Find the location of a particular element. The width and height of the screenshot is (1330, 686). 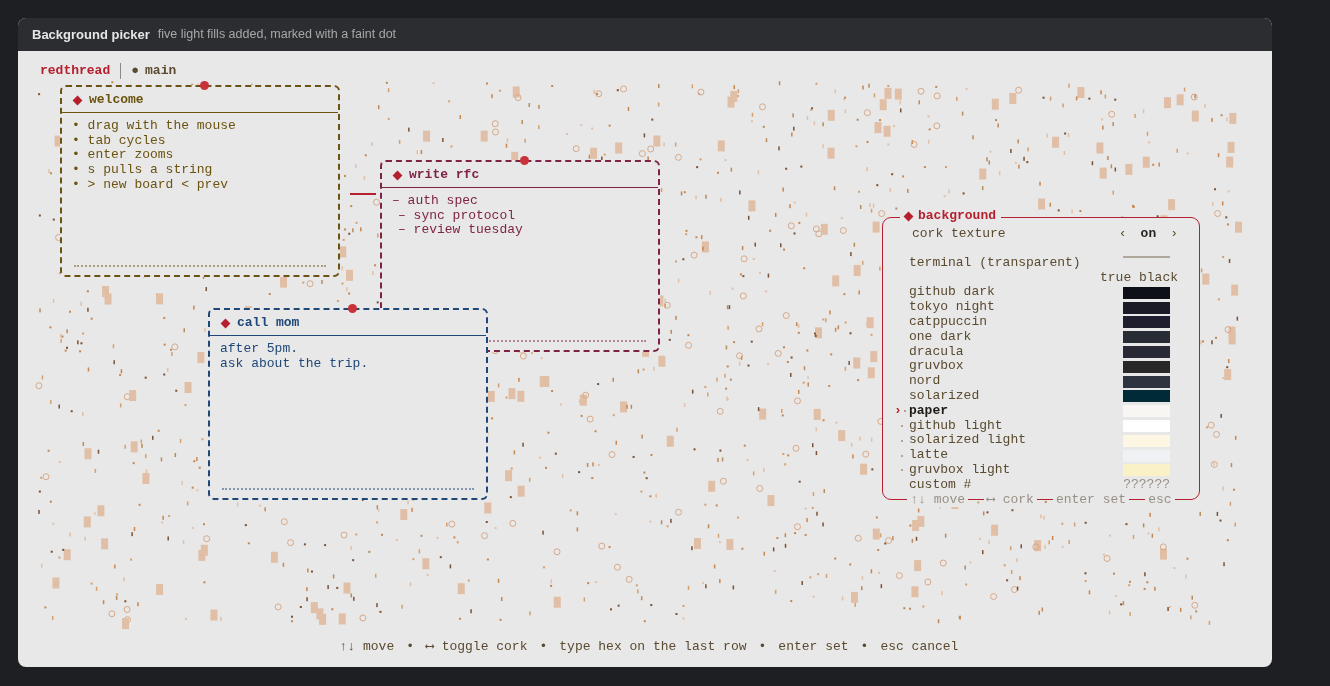

board-line: • drag with the mouse is located at coordinates (154, 126).